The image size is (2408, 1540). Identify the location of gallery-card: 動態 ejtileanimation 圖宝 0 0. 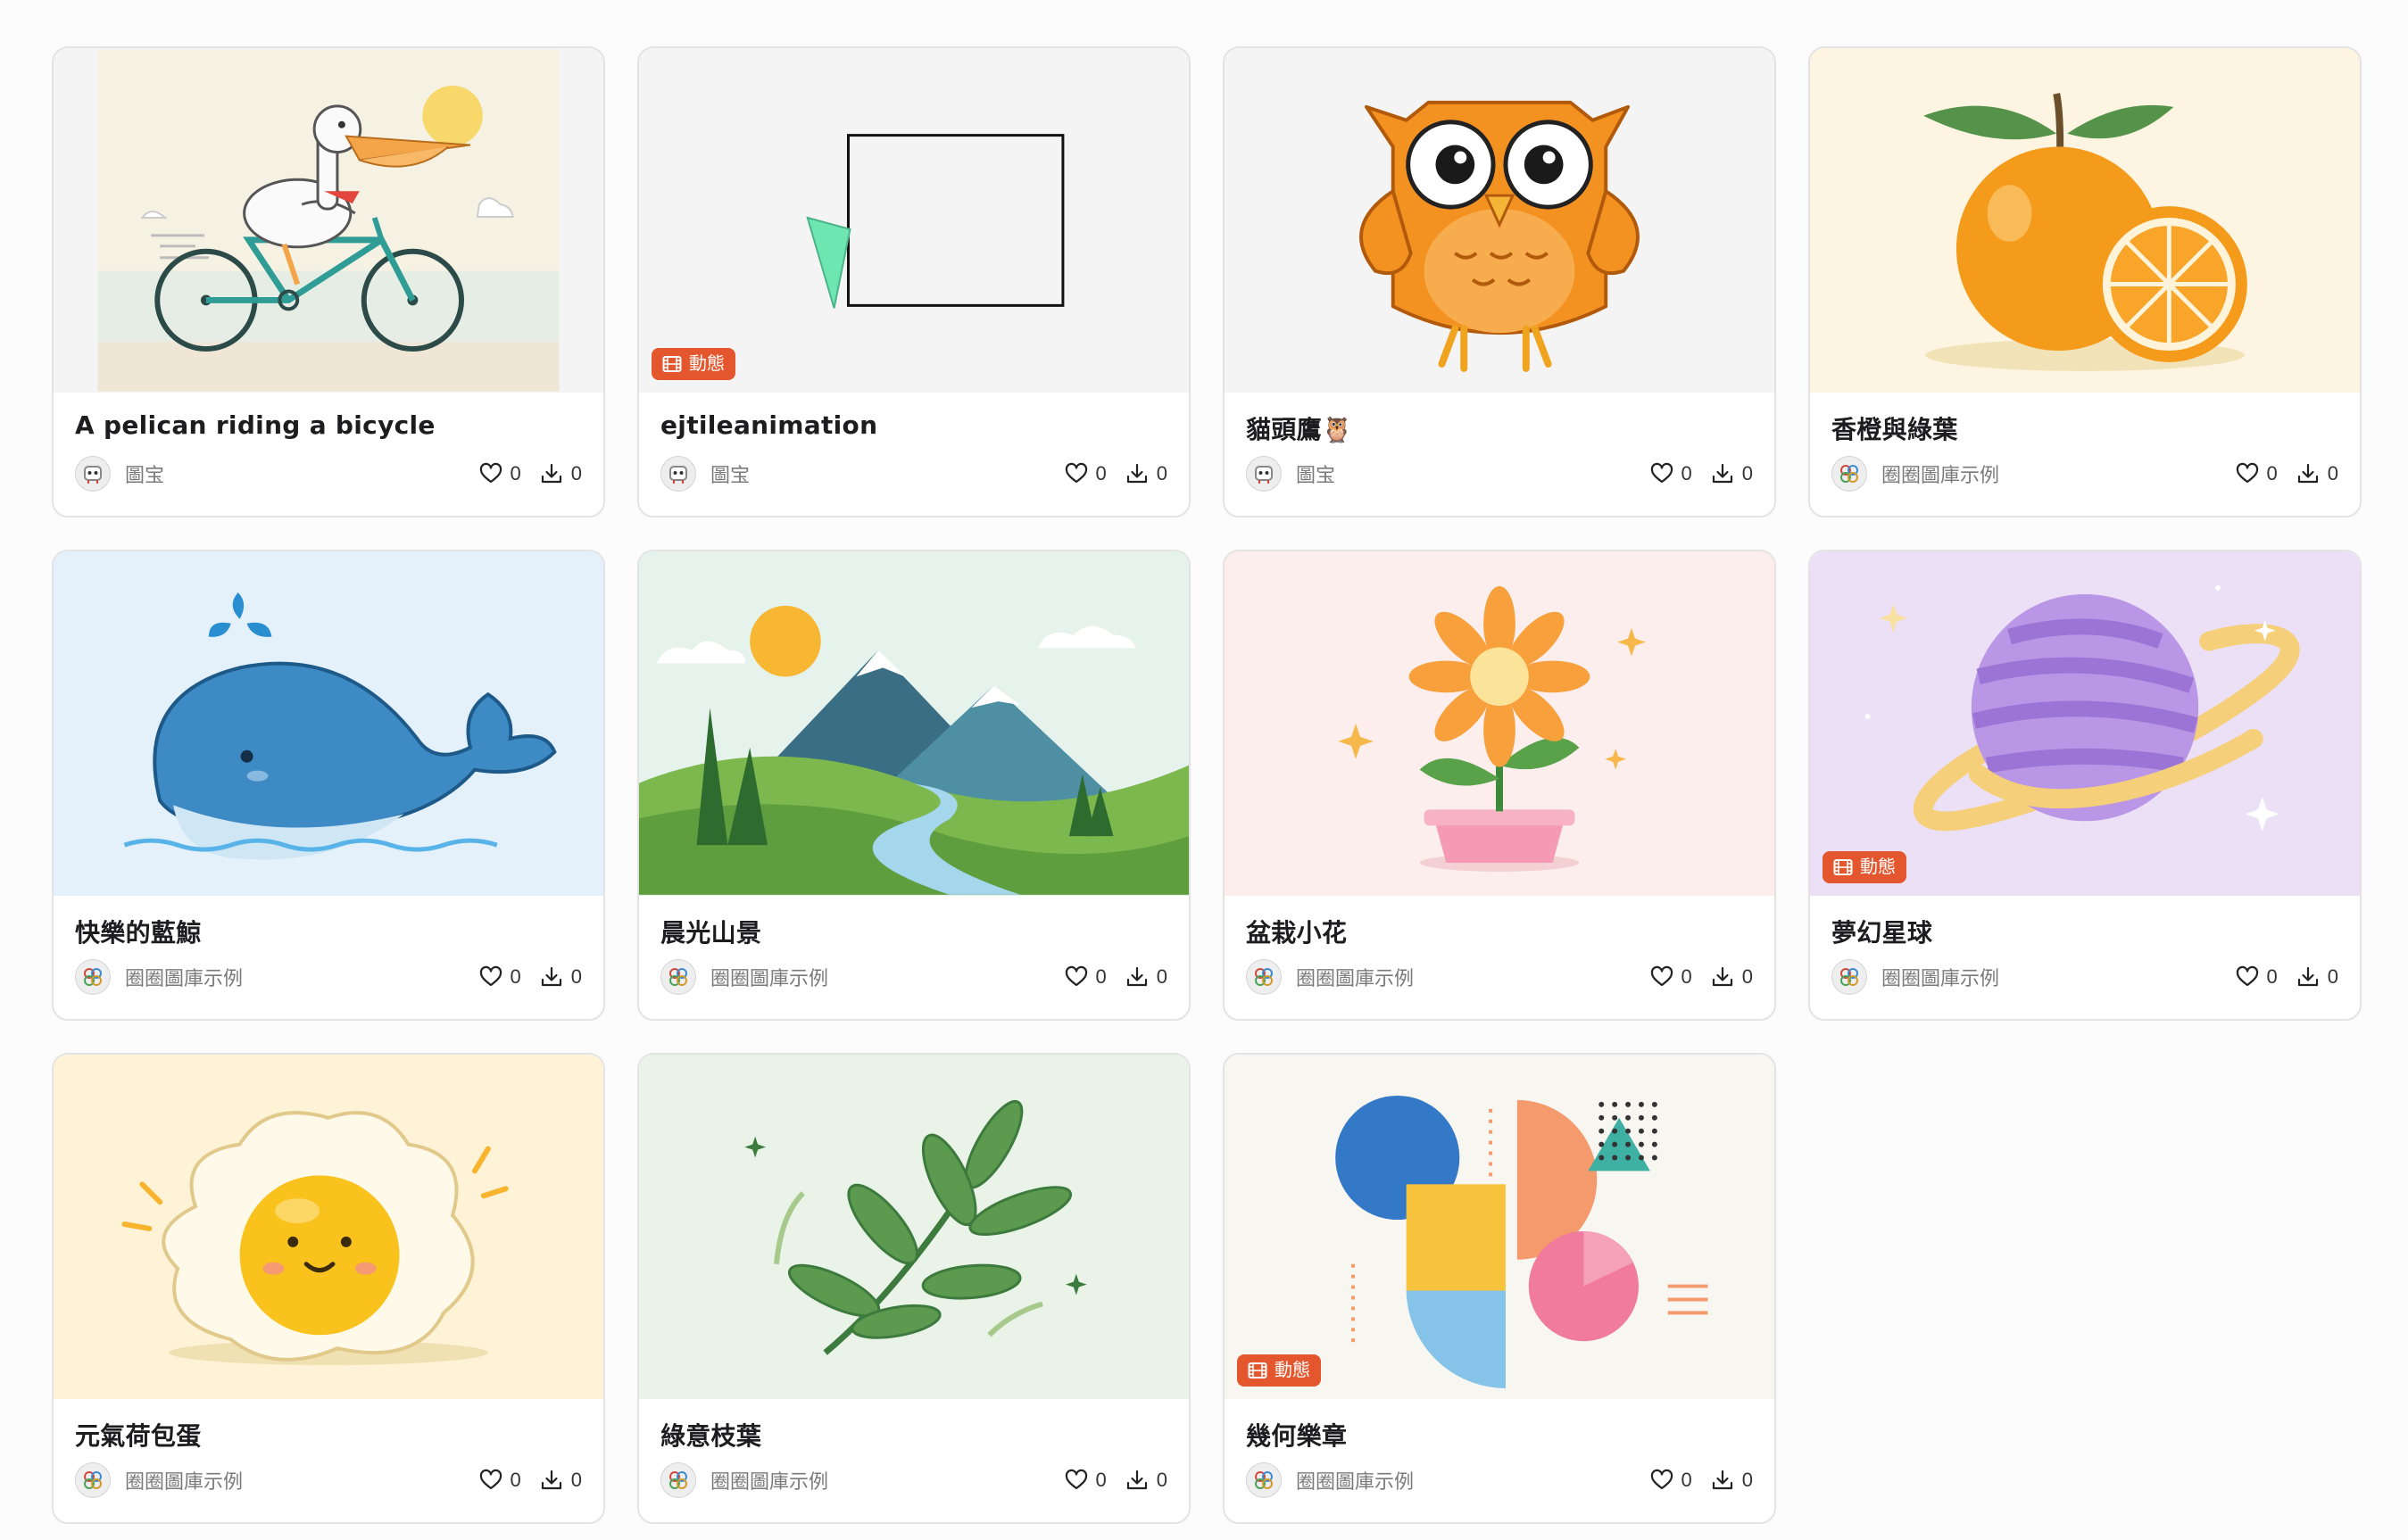
(914, 282).